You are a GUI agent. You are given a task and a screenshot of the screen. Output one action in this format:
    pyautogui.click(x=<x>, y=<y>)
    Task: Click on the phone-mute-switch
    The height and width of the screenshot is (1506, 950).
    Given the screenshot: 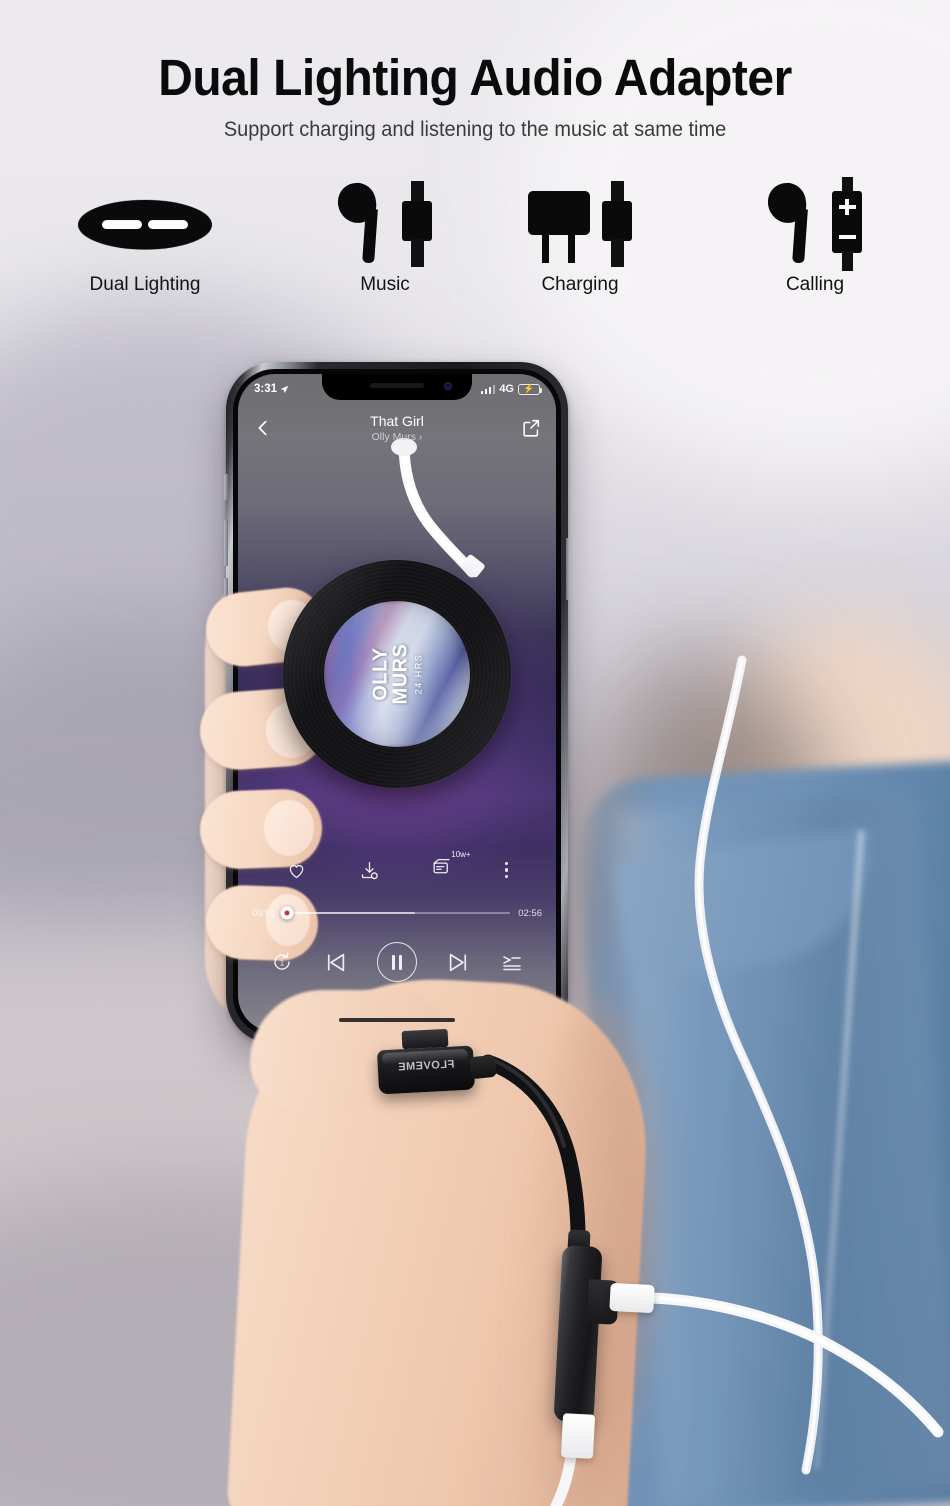 What is the action you would take?
    pyautogui.click(x=226, y=487)
    